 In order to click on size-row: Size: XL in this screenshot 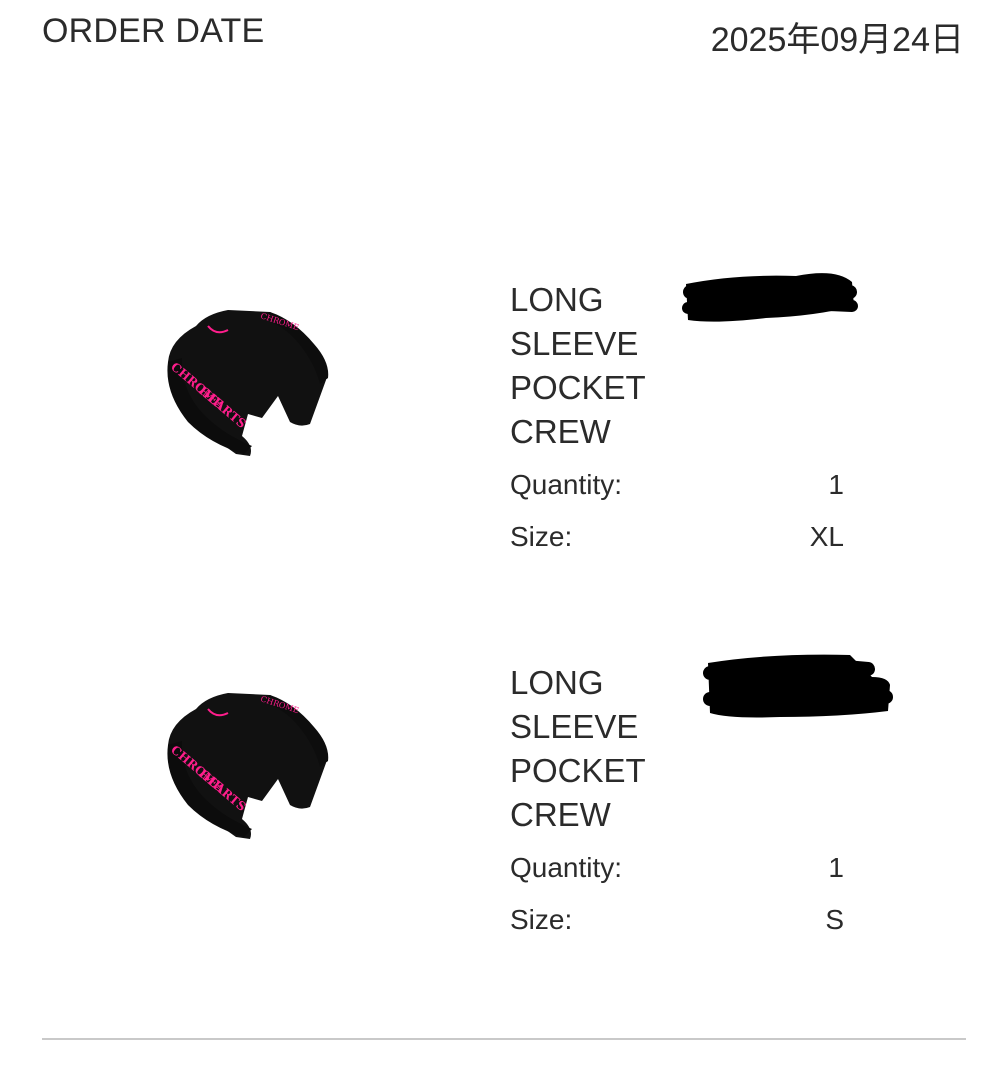, I will do `click(677, 539)`.